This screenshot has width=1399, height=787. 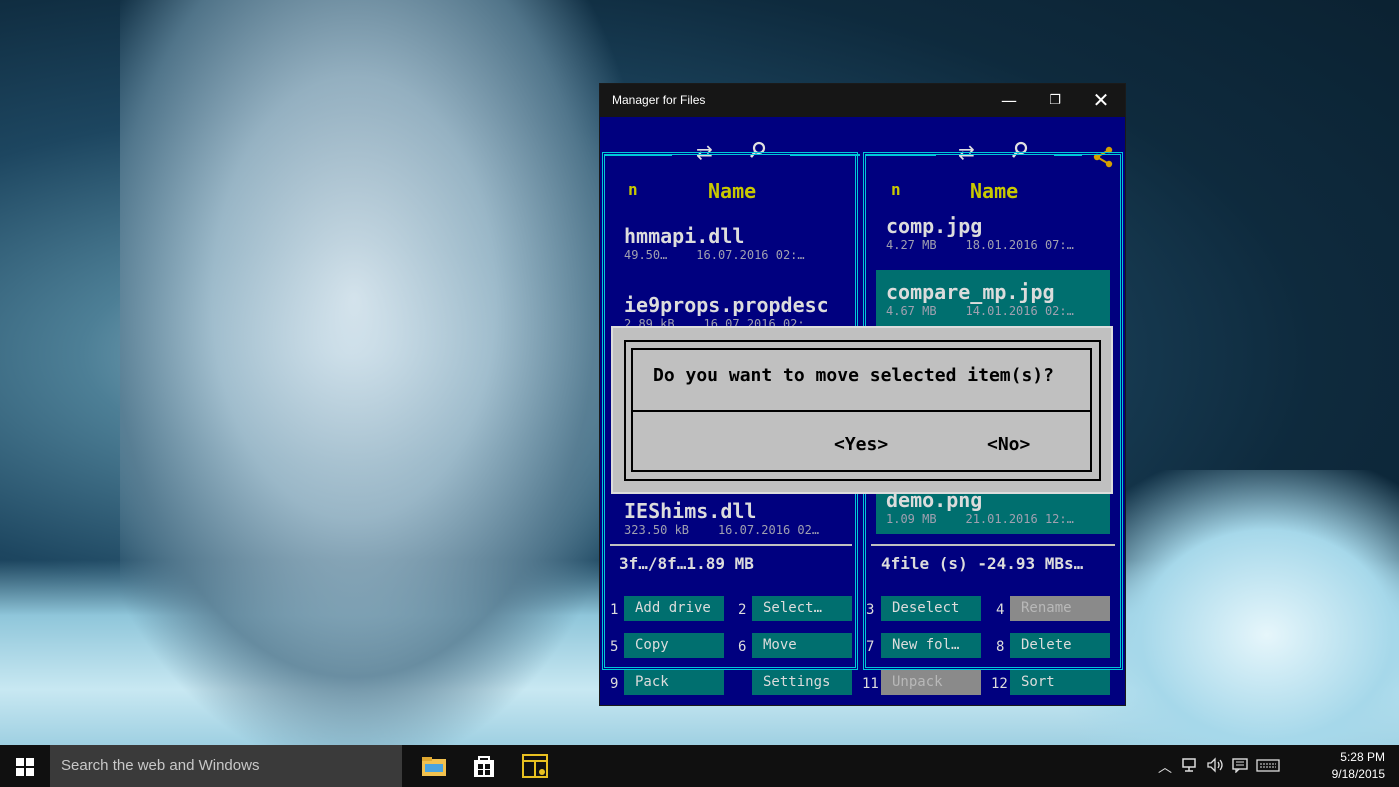 What do you see at coordinates (934, 226) in the screenshot?
I see `file-name: comp.jpg` at bounding box center [934, 226].